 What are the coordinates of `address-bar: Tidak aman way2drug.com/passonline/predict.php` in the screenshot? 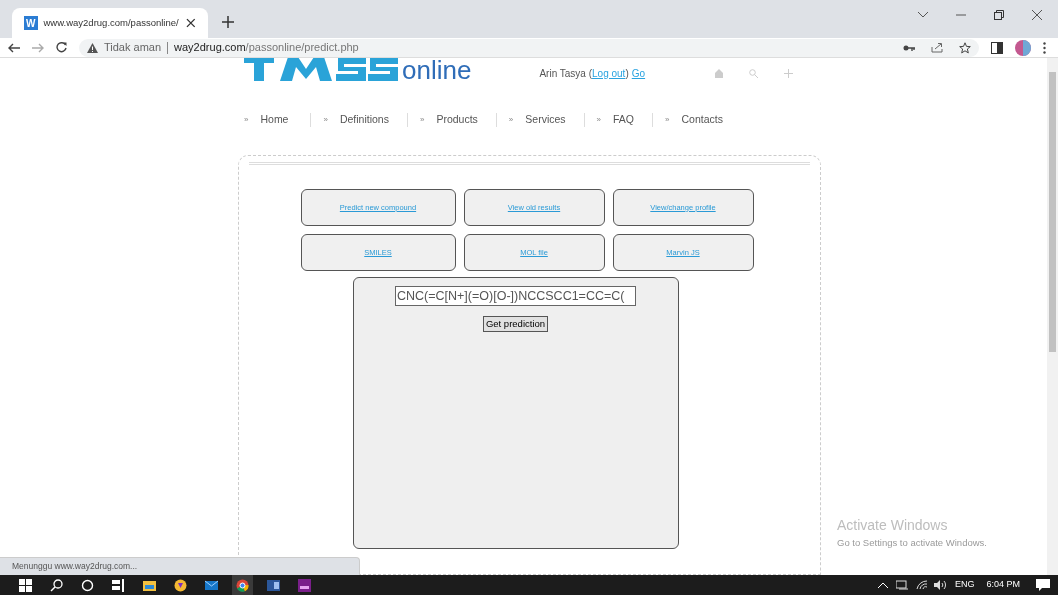 It's located at (529, 47).